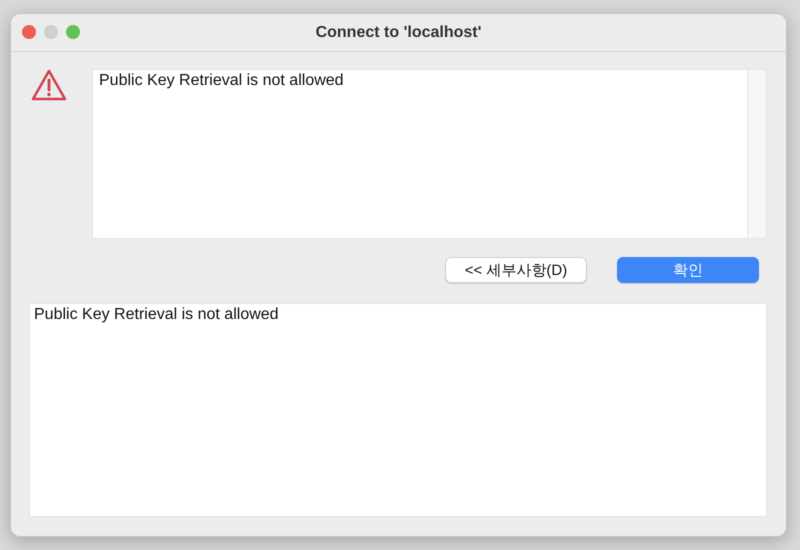  Describe the element at coordinates (399, 33) in the screenshot. I see `window-title: Connect to 'localhost'` at that location.